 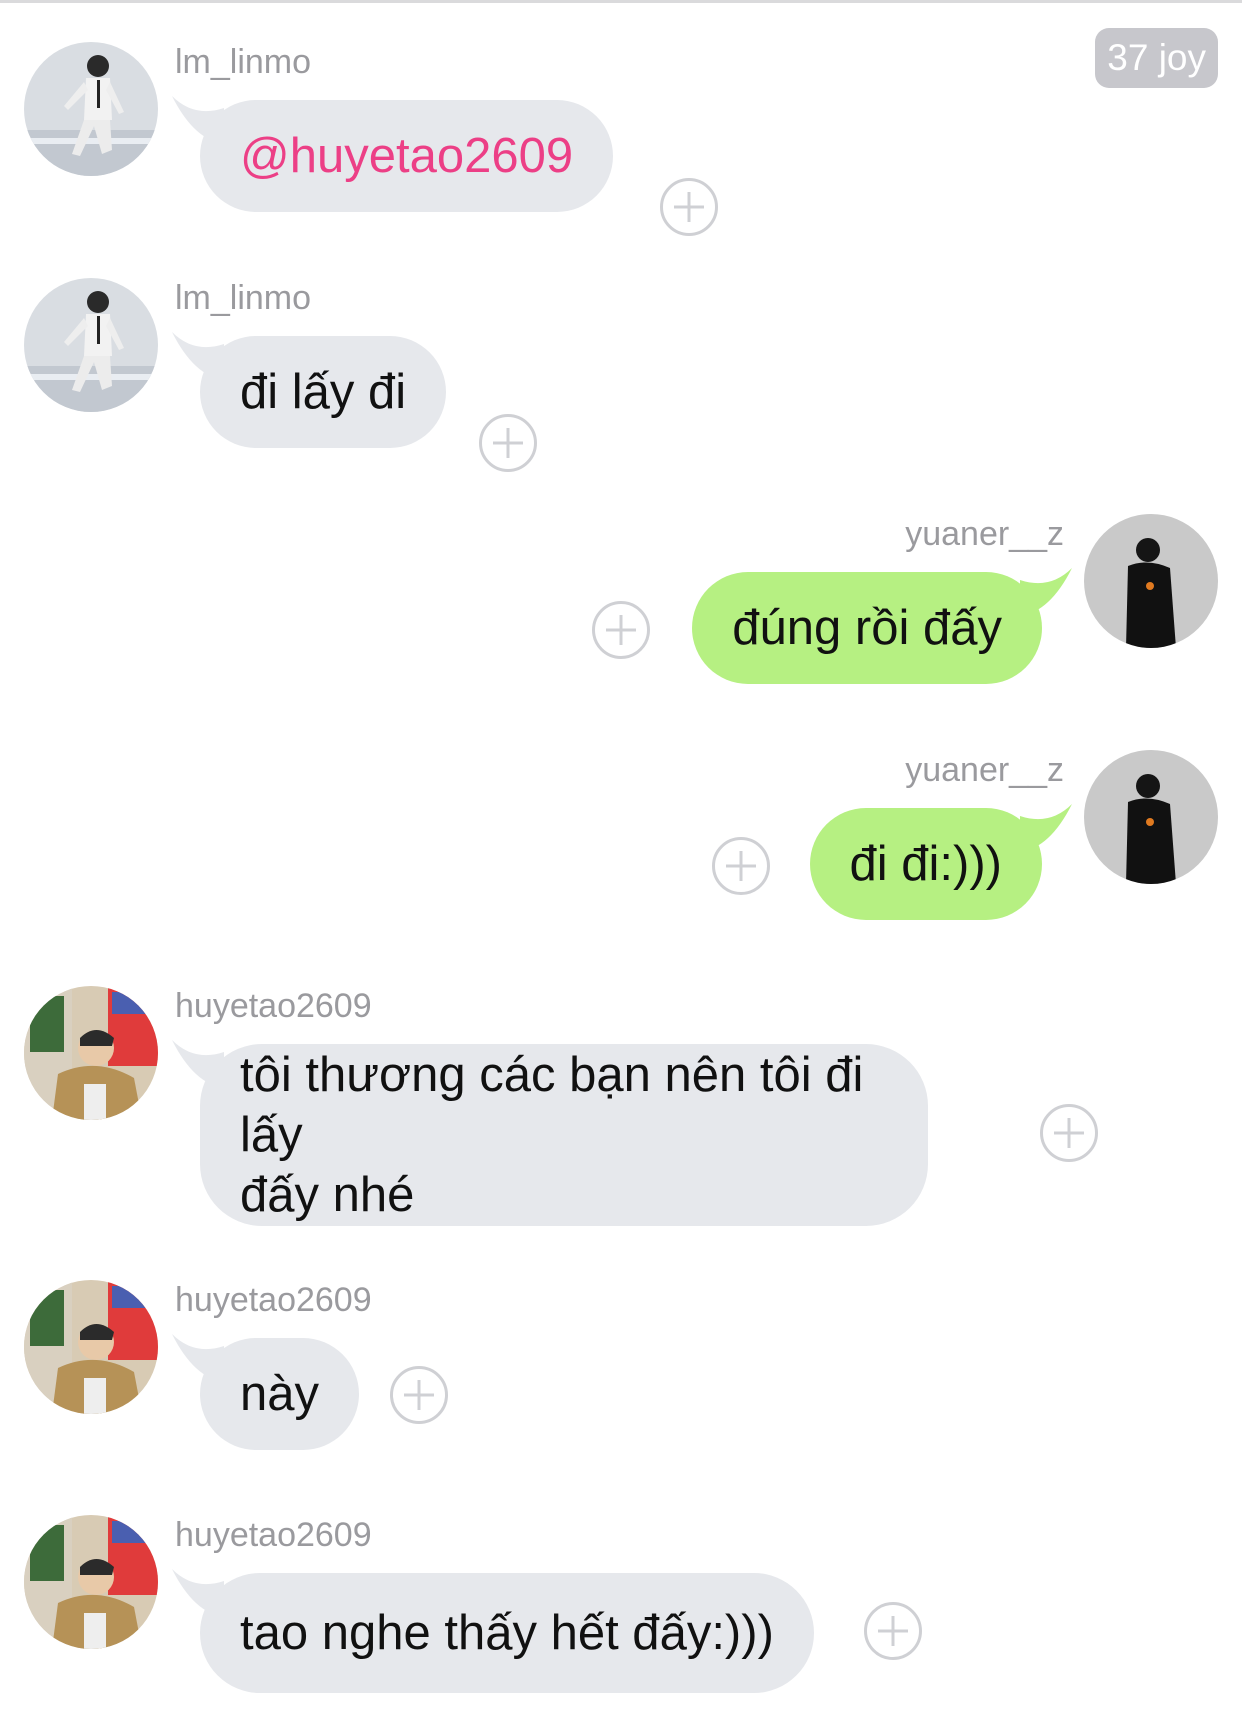 What do you see at coordinates (621, 1) in the screenshot?
I see `top-divider` at bounding box center [621, 1].